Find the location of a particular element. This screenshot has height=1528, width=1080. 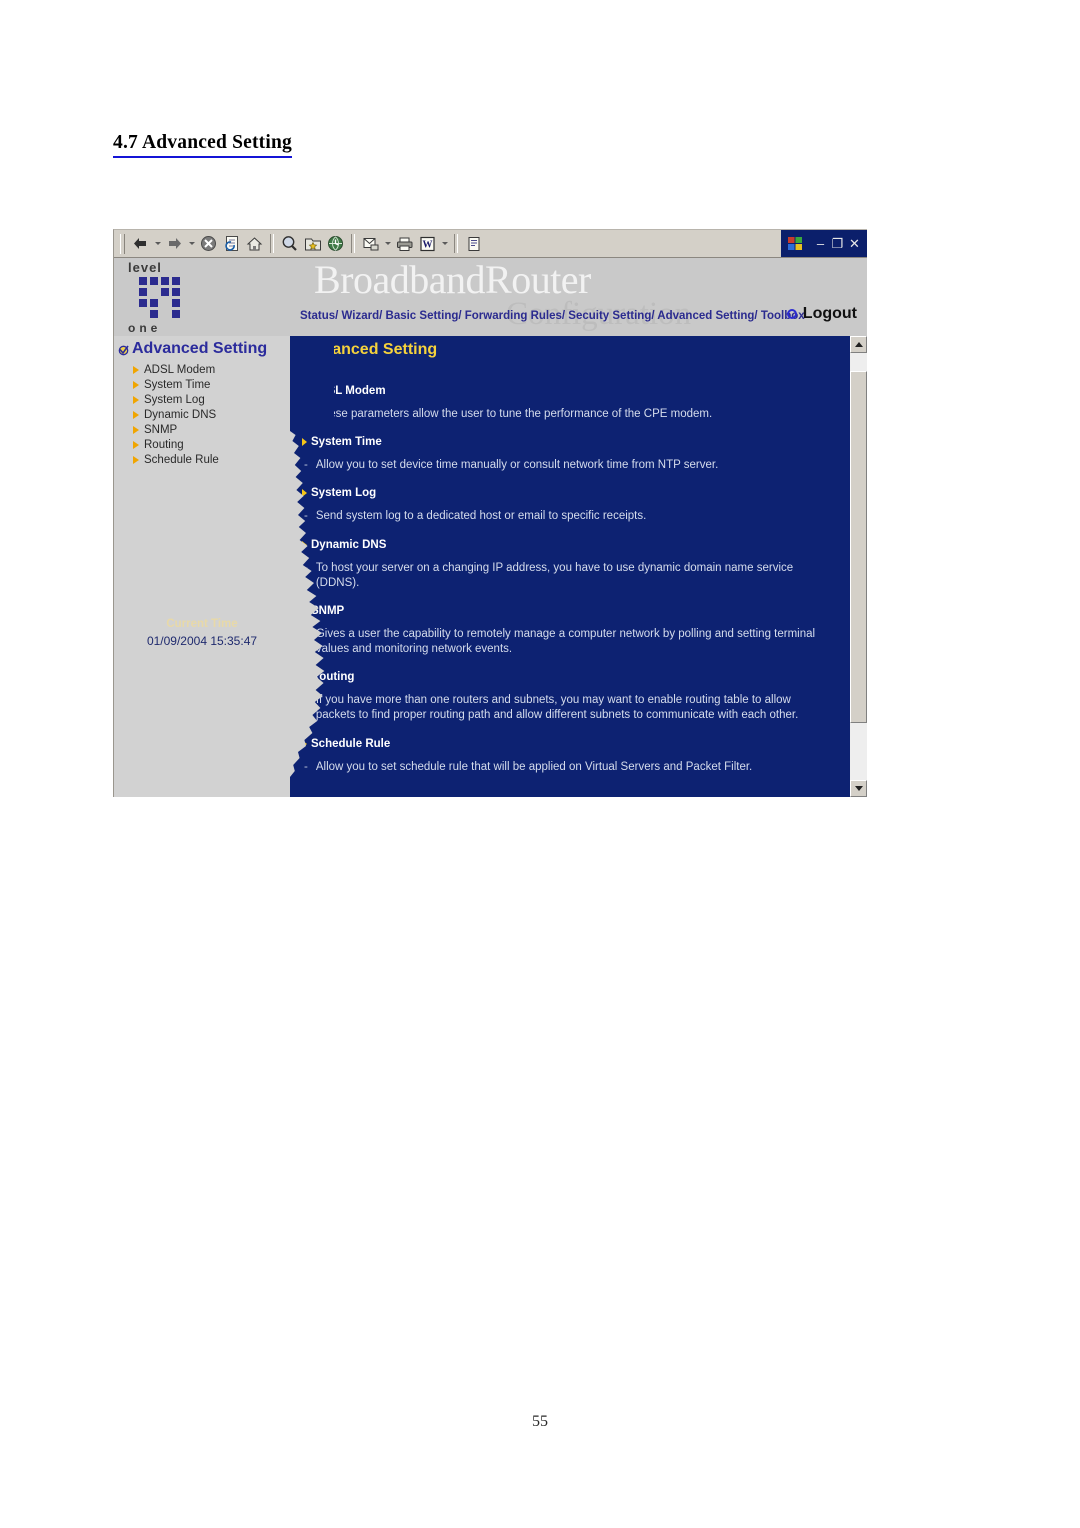

discuss-button is located at coordinates (473, 244).